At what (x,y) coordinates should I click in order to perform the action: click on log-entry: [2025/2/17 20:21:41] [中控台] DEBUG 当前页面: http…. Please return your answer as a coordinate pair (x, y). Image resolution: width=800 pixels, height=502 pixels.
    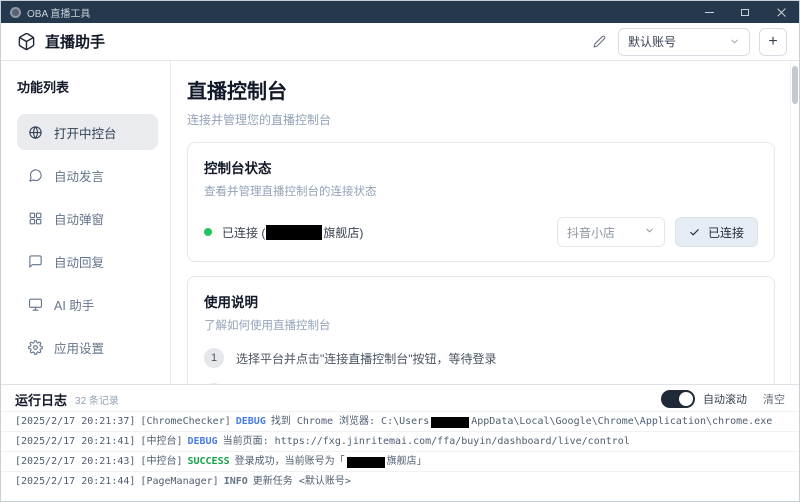
    Looking at the image, I should click on (400, 441).